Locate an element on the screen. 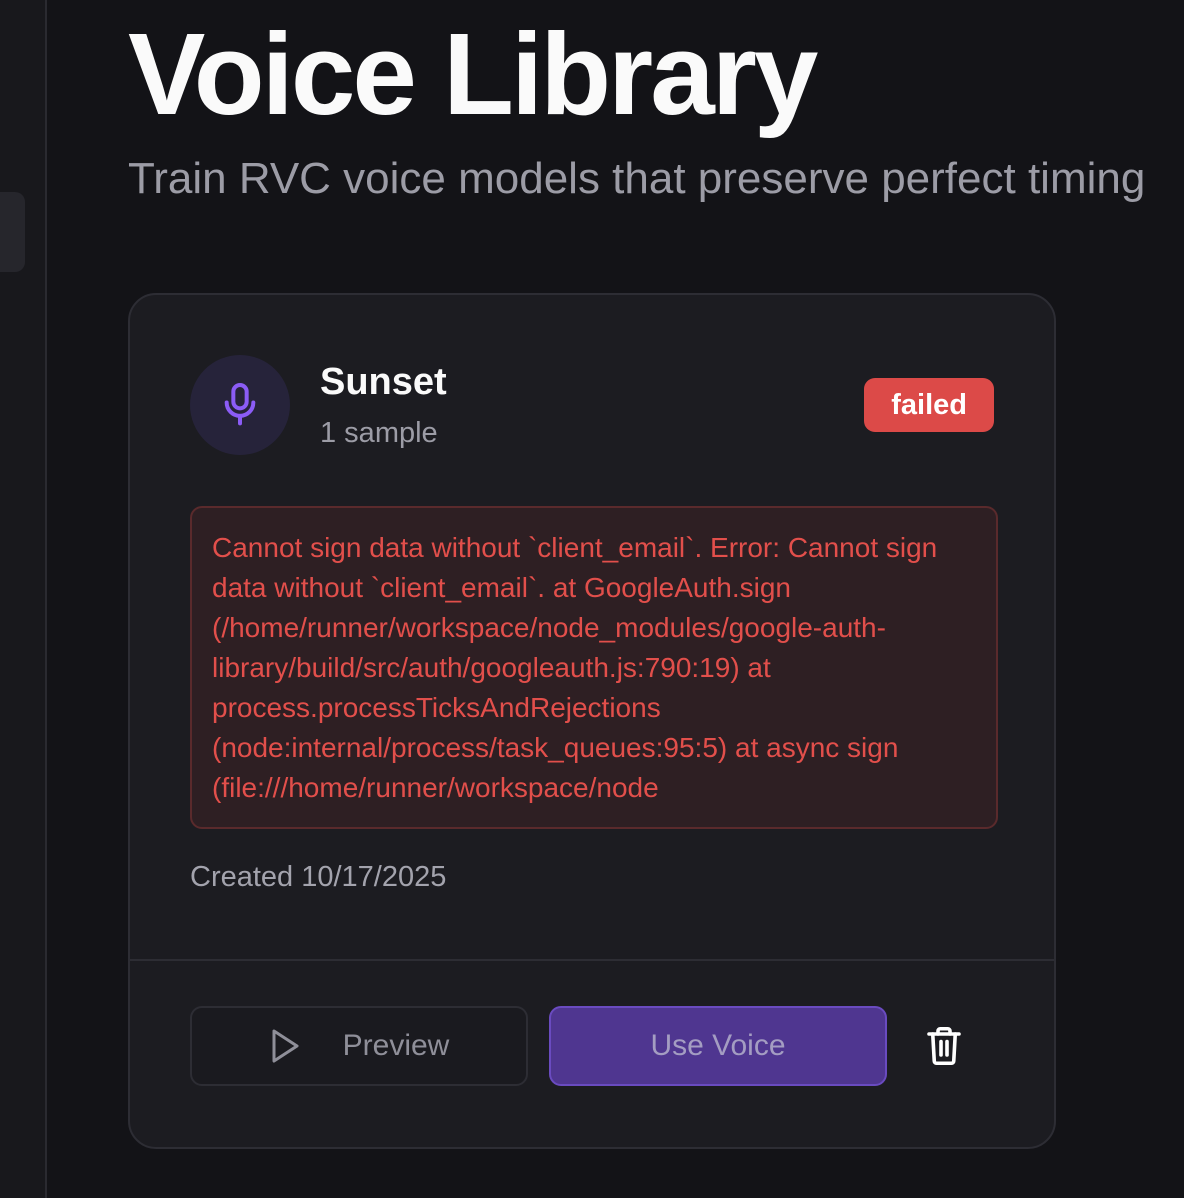 The width and height of the screenshot is (1184, 1198). sidebar is located at coordinates (23, 599).